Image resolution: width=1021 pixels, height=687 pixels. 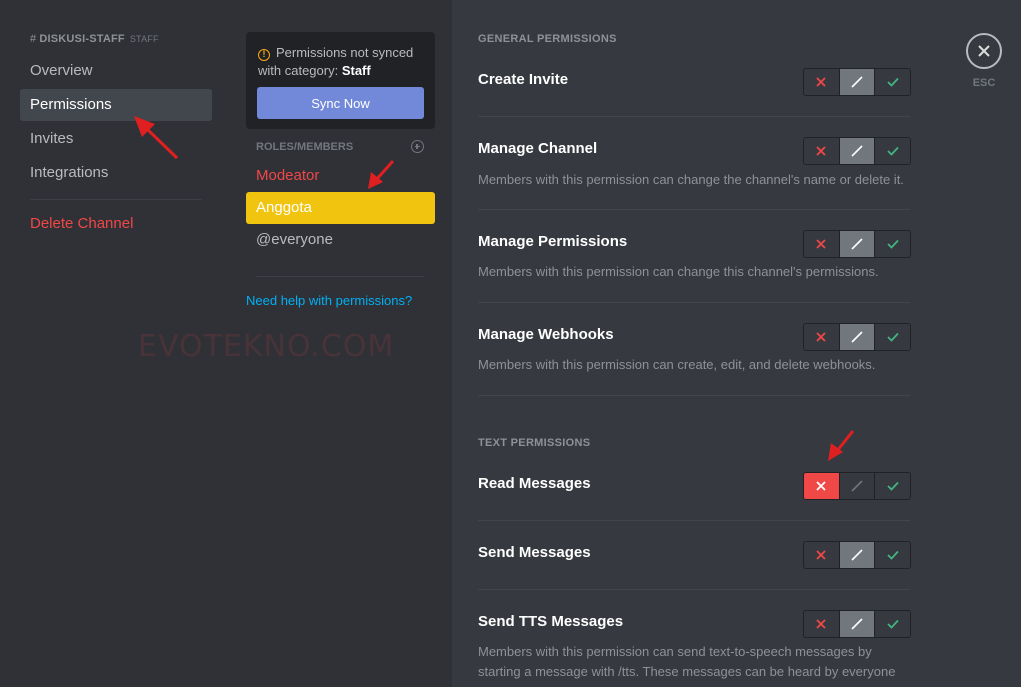 I want to click on notice-message: Permissions not synced with category:, so click(x=336, y=61).